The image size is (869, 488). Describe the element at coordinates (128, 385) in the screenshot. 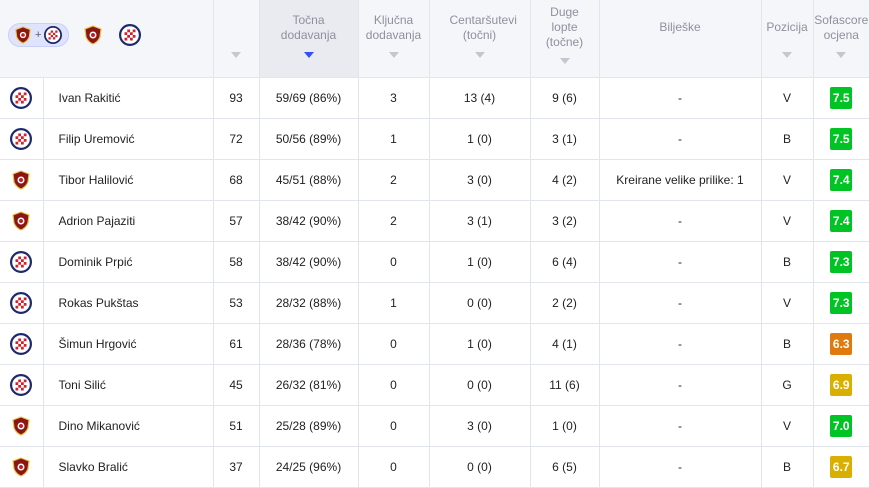

I see `player-name: Toni Silić` at that location.